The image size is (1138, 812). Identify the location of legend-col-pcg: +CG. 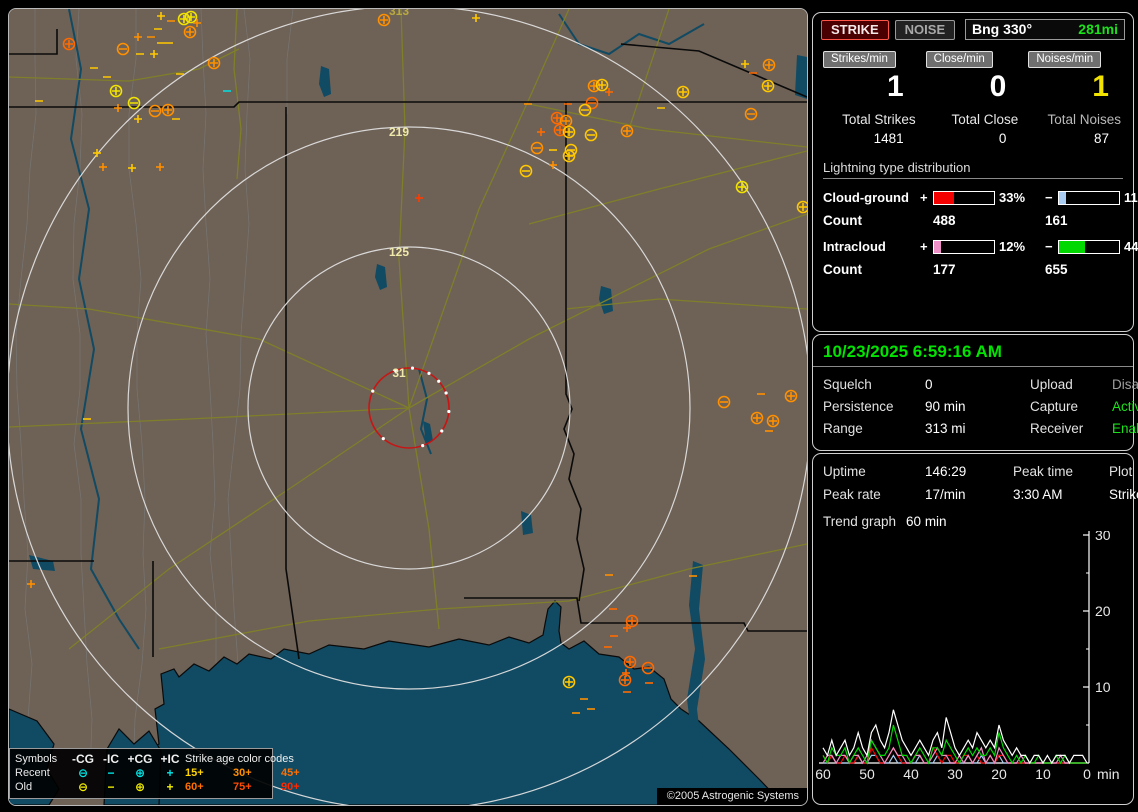
(140, 759).